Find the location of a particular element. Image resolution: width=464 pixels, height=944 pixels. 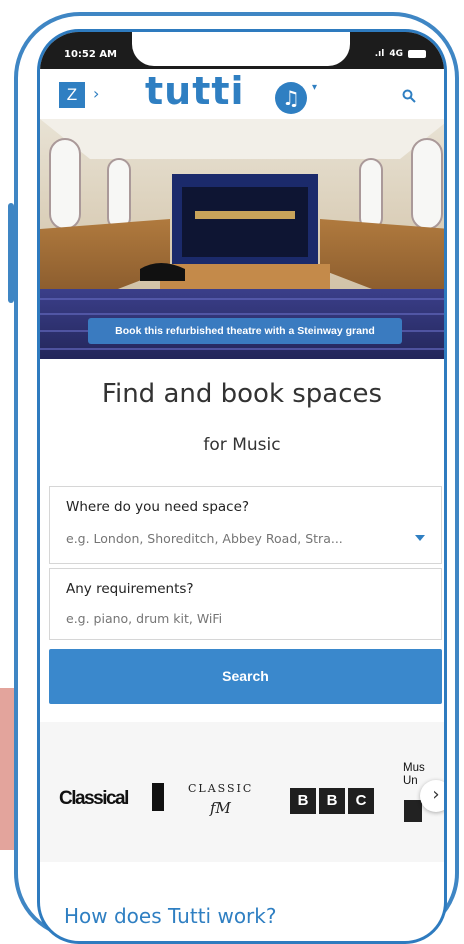

classical-music-logo: Classical is located at coordinates (94, 798).